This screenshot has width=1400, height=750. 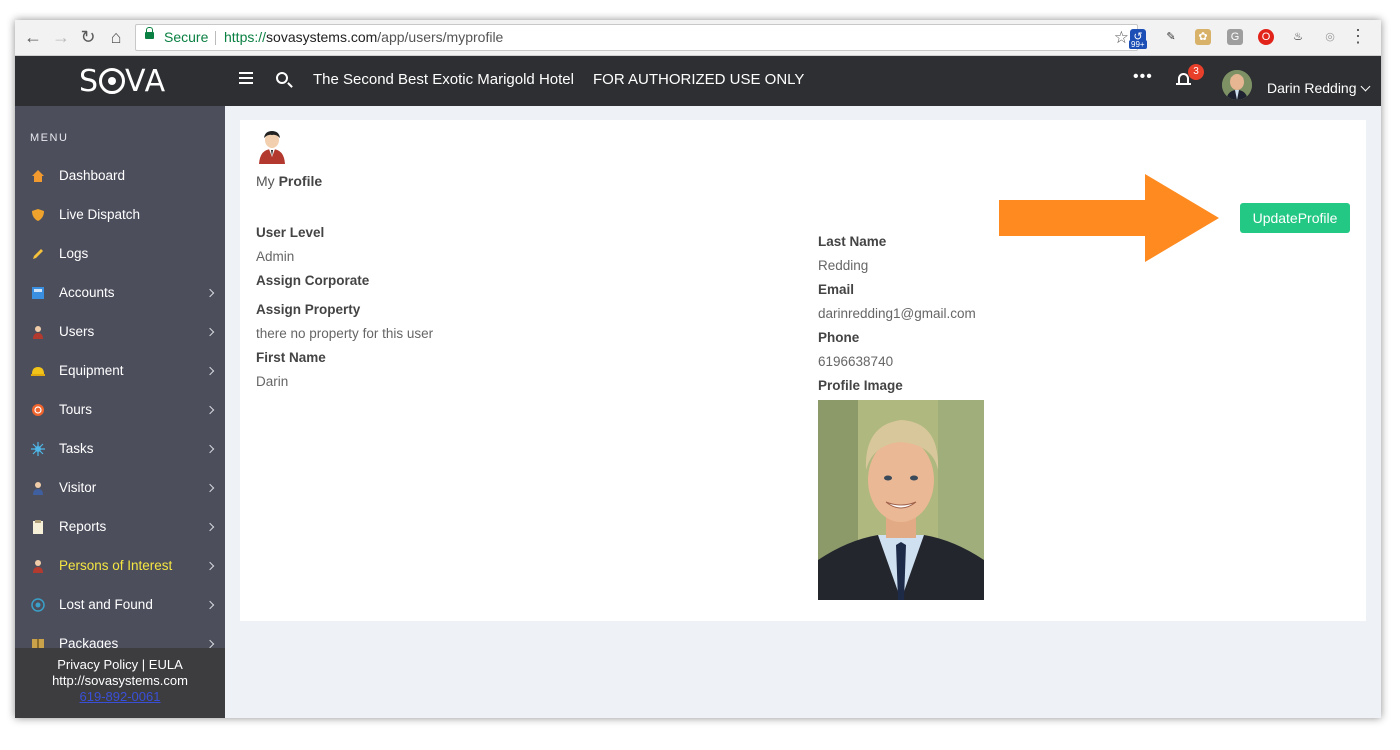 What do you see at coordinates (149, 33) in the screenshot?
I see `lock-icon` at bounding box center [149, 33].